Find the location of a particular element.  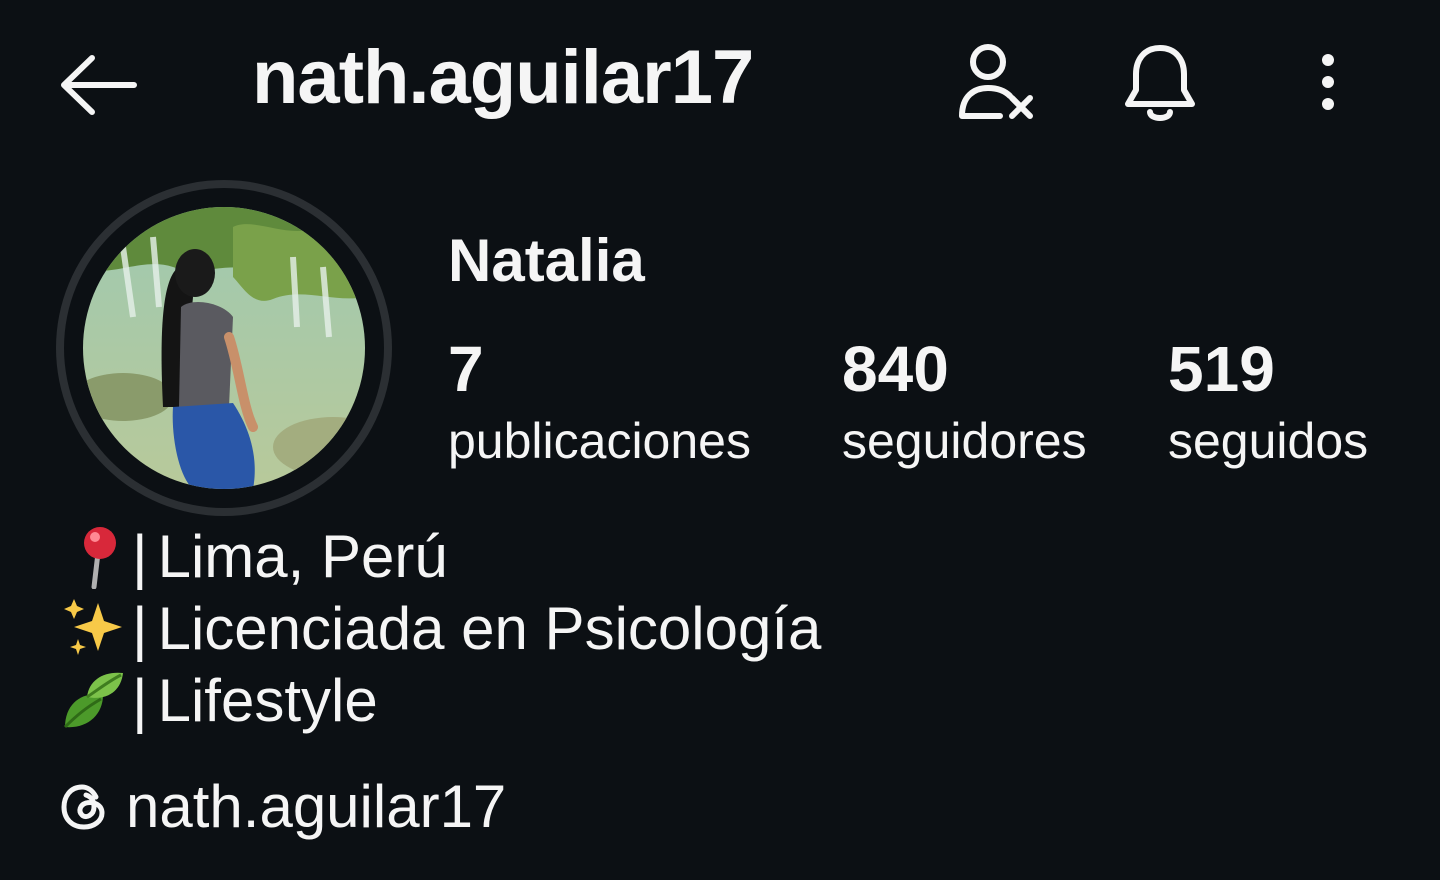

back-button is located at coordinates (98, 85).